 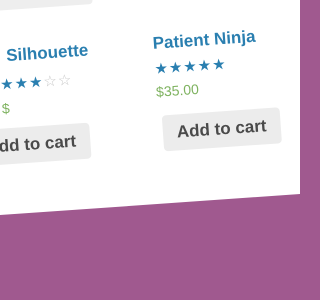 I want to click on product-title: Patient Ninja, so click(x=204, y=40).